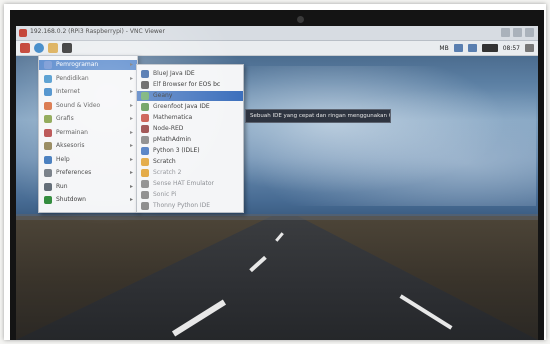 This screenshot has width=550, height=344. I want to click on submenu-item-label: Scratch, so click(164, 161).